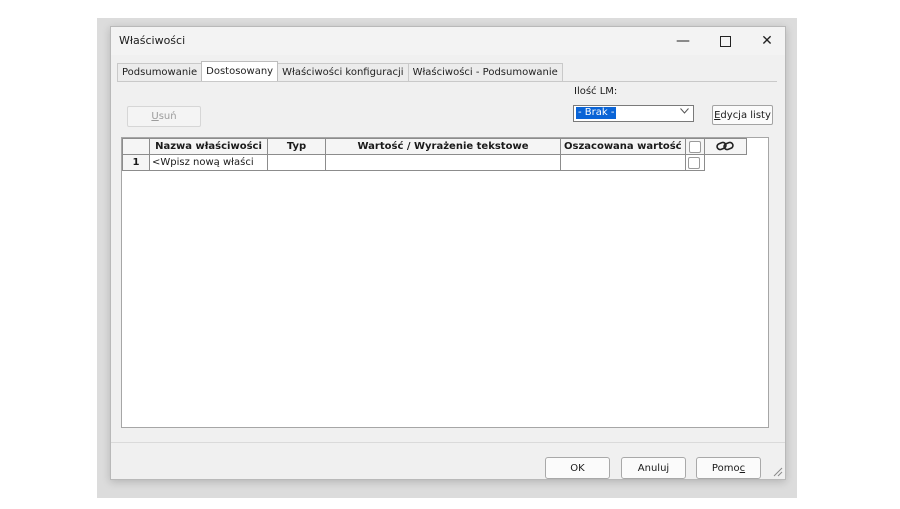 Image resolution: width=900 pixels, height=509 pixels. Describe the element at coordinates (448, 41) in the screenshot. I see `title-bar: Właściwości — ✕` at that location.